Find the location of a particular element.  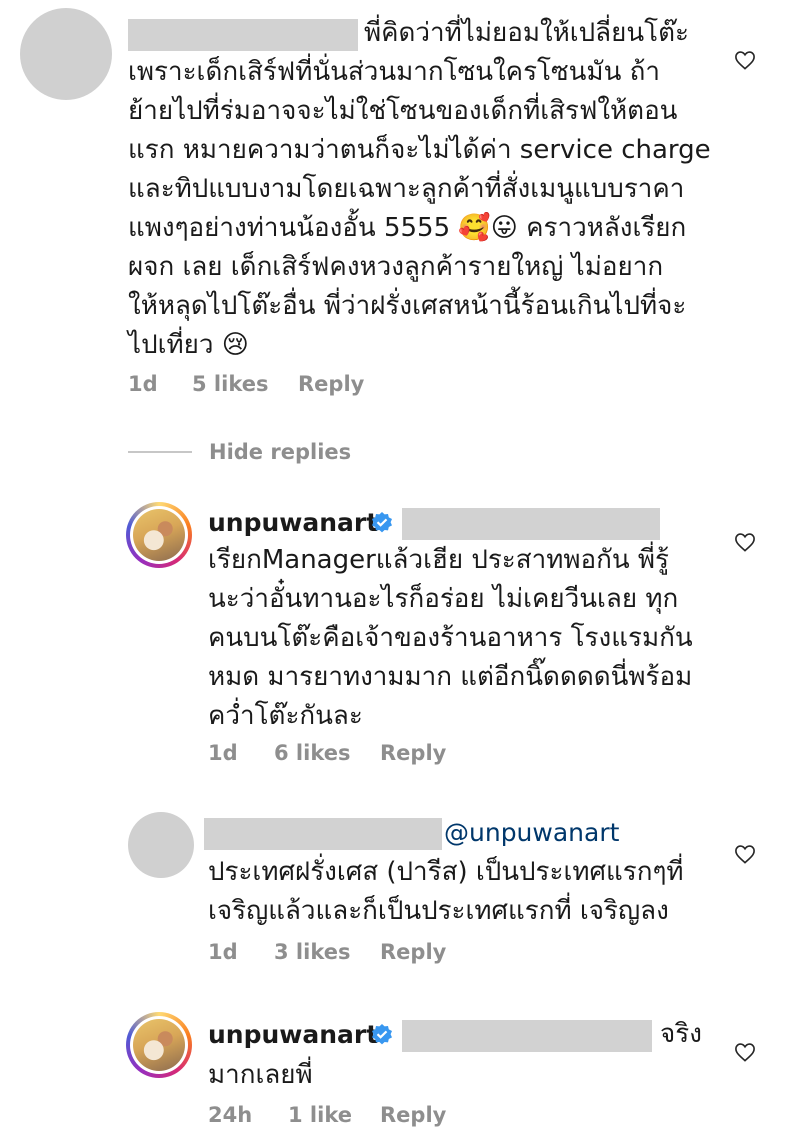

likes-count: 3 likes is located at coordinates (312, 952).